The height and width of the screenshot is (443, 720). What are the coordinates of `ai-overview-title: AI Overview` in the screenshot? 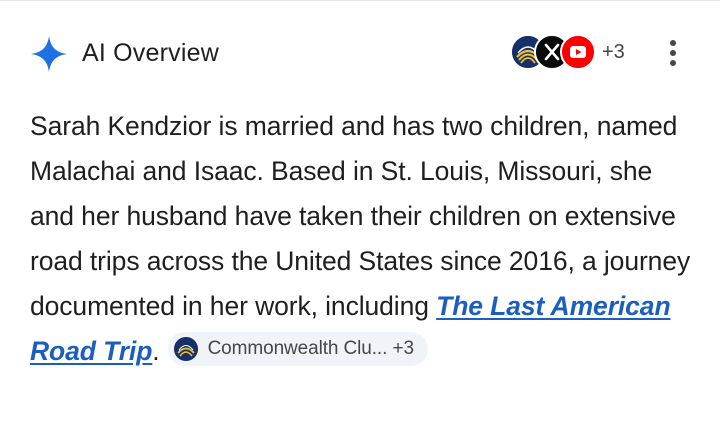 It's located at (150, 53).